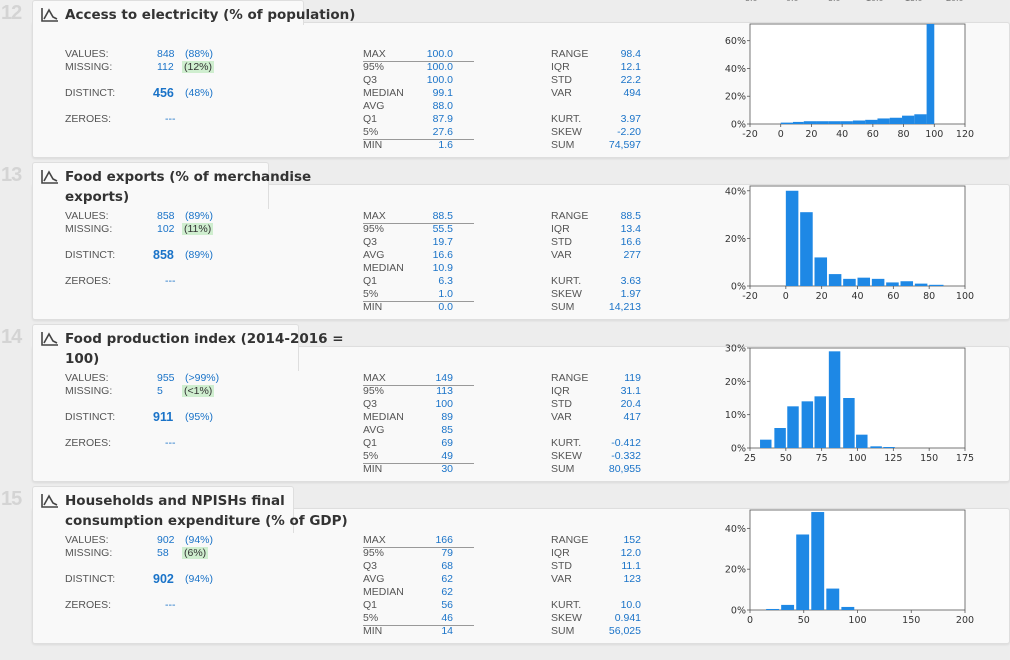 Image resolution: width=1010 pixels, height=660 pixels. What do you see at coordinates (198, 67) in the screenshot?
I see `missing-percent-badge: (12%)` at bounding box center [198, 67].